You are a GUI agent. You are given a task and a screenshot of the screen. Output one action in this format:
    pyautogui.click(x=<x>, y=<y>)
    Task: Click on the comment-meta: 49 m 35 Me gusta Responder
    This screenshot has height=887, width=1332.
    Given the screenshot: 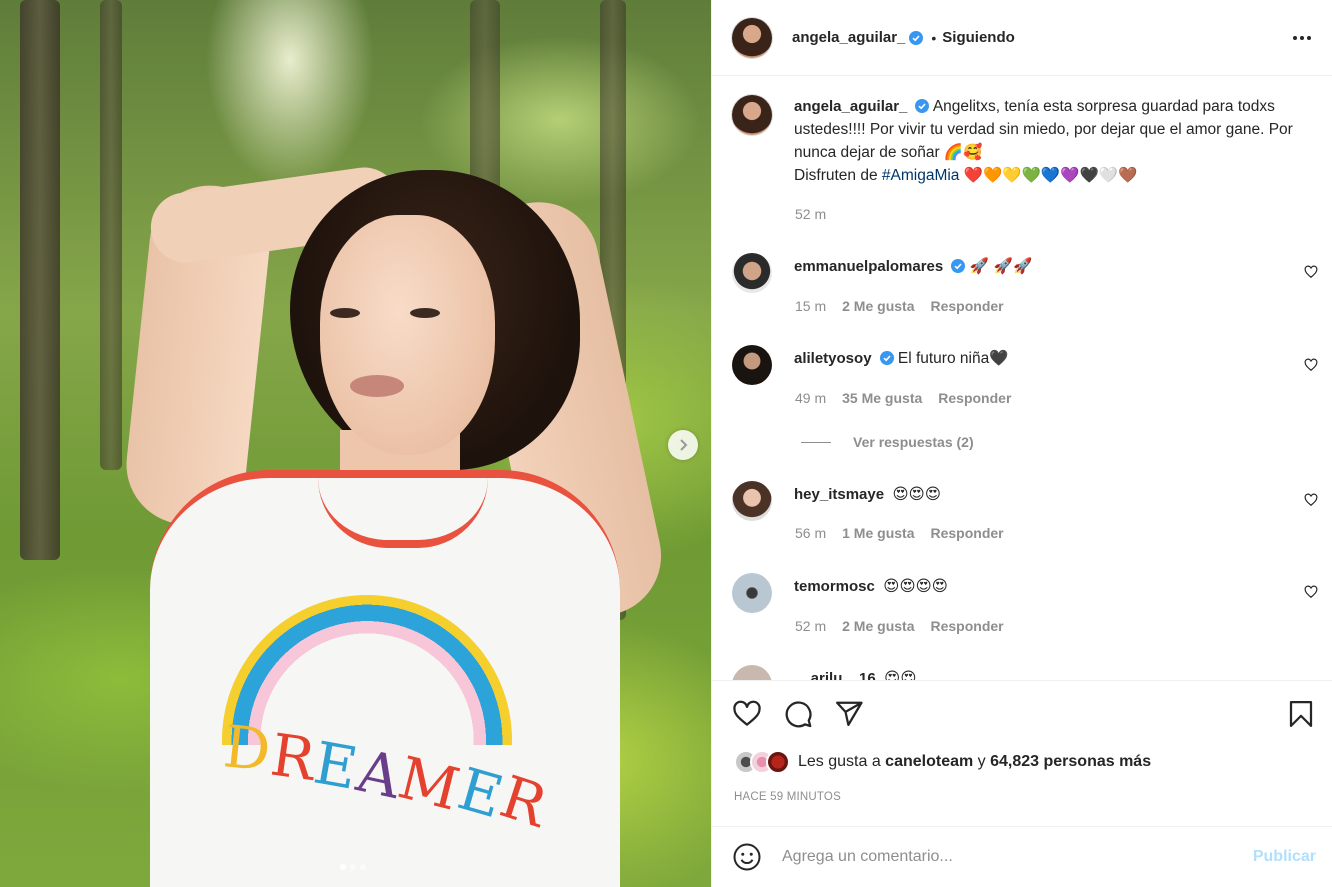 What is the action you would take?
    pyautogui.click(x=903, y=398)
    